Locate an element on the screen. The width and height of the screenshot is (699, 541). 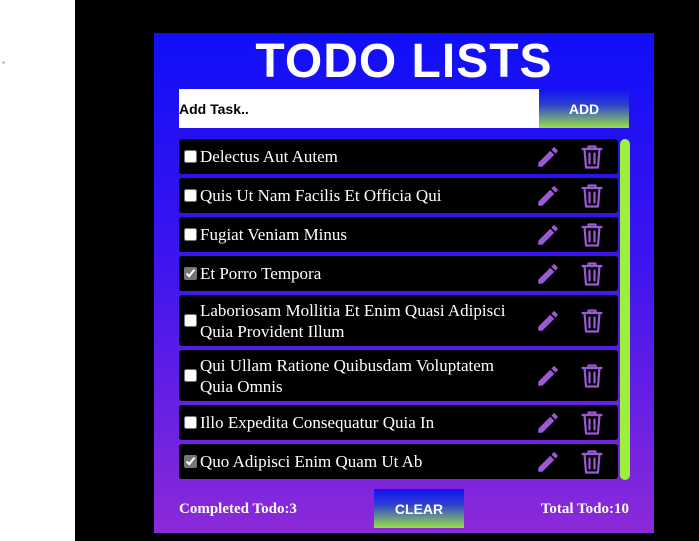
todo-text: Delectus Aut Autem is located at coordinates (269, 156).